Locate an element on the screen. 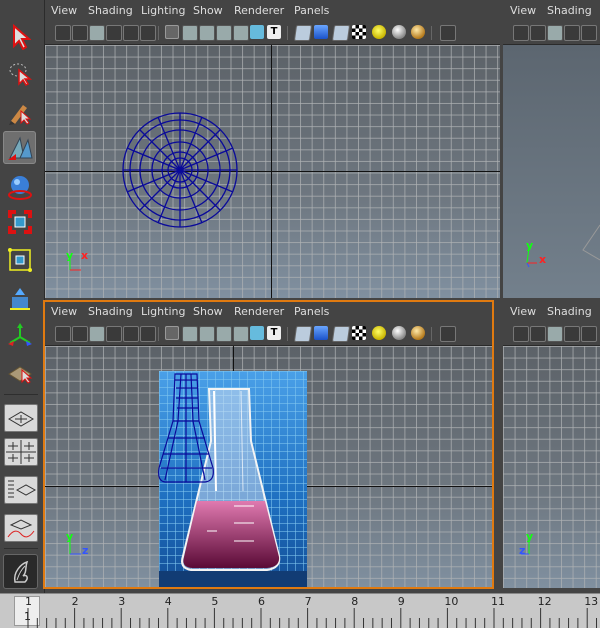  lasso-select-icon is located at coordinates (19, 72).